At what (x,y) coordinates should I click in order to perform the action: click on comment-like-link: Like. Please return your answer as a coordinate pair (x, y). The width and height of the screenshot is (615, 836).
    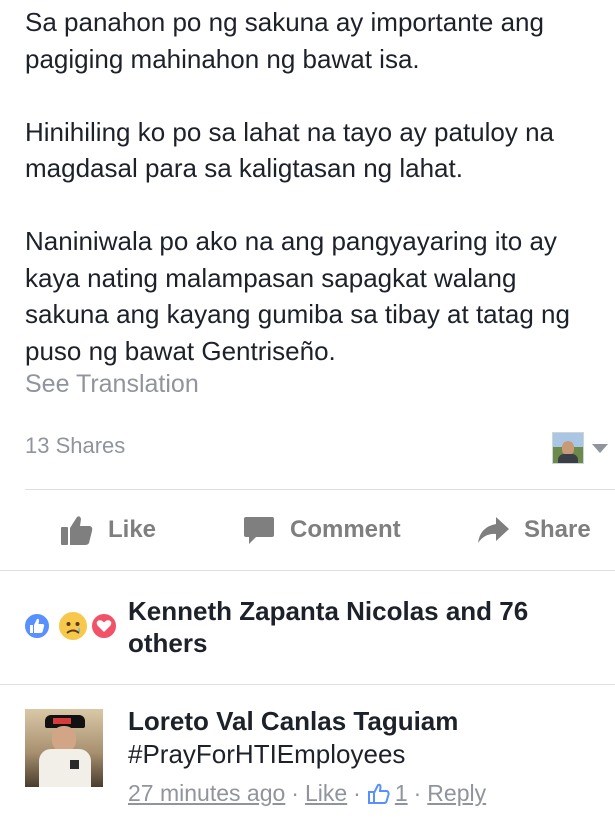
    Looking at the image, I should click on (326, 793).